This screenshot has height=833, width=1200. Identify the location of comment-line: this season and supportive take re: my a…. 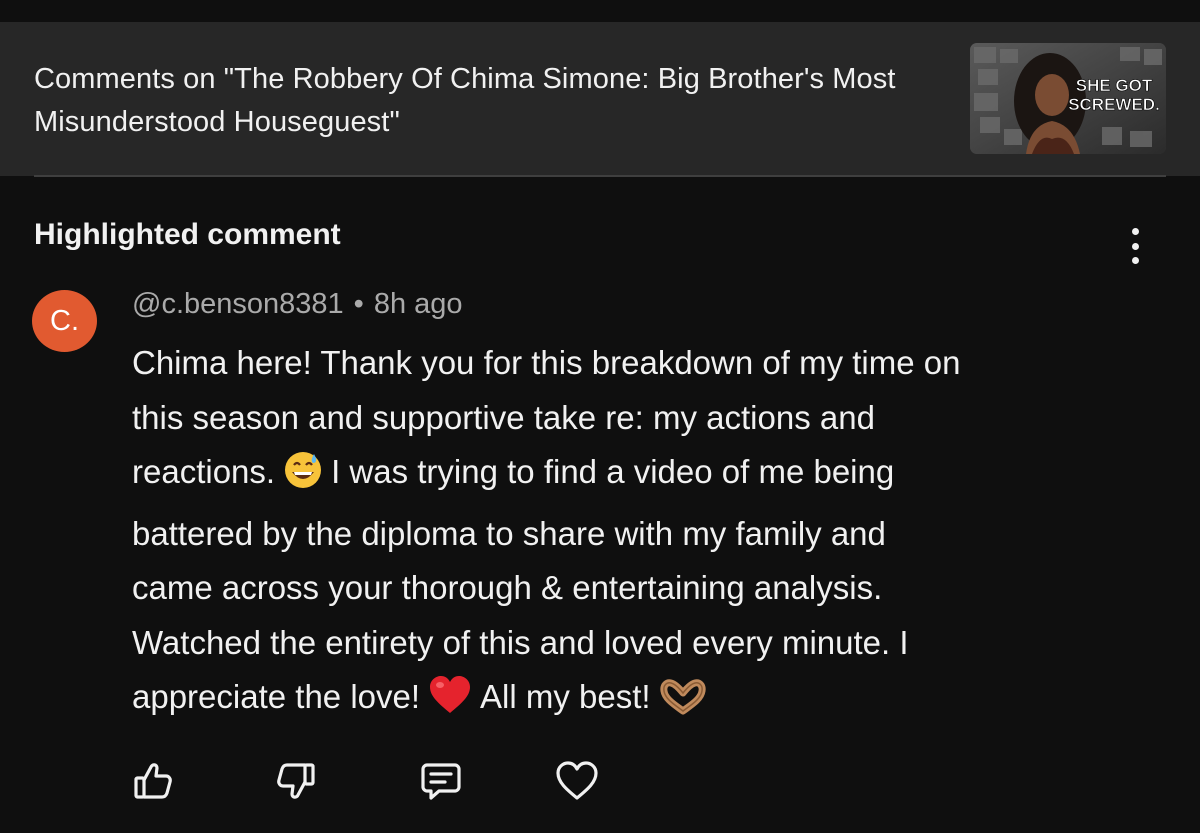
(503, 417).